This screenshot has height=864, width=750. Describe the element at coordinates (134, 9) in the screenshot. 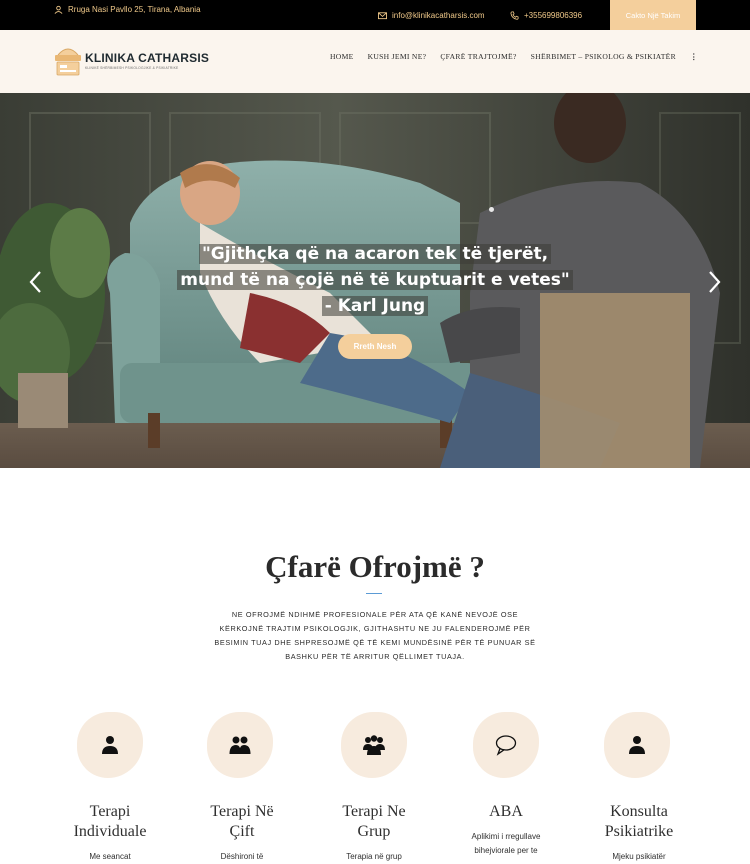

I see `address-text: Rruga Nasi Pavllo 25, Tirana, Albania` at that location.